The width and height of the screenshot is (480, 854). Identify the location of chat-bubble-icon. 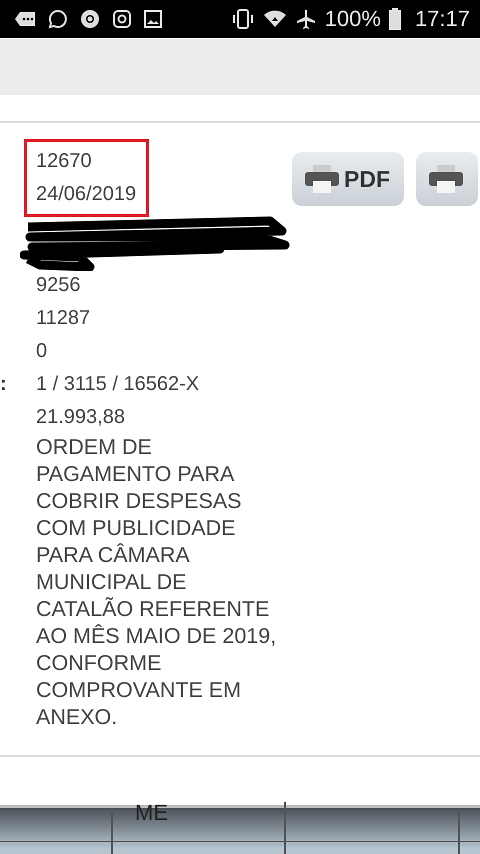
(58, 19).